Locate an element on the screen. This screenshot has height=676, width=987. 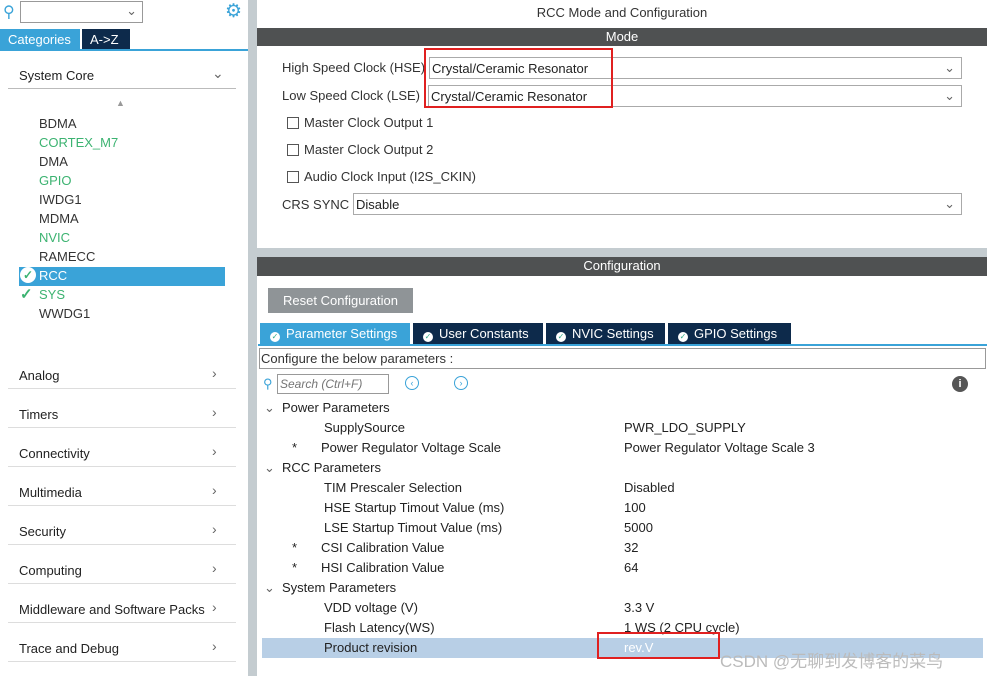
peripheral-item: IWDG1 is located at coordinates (60, 199).